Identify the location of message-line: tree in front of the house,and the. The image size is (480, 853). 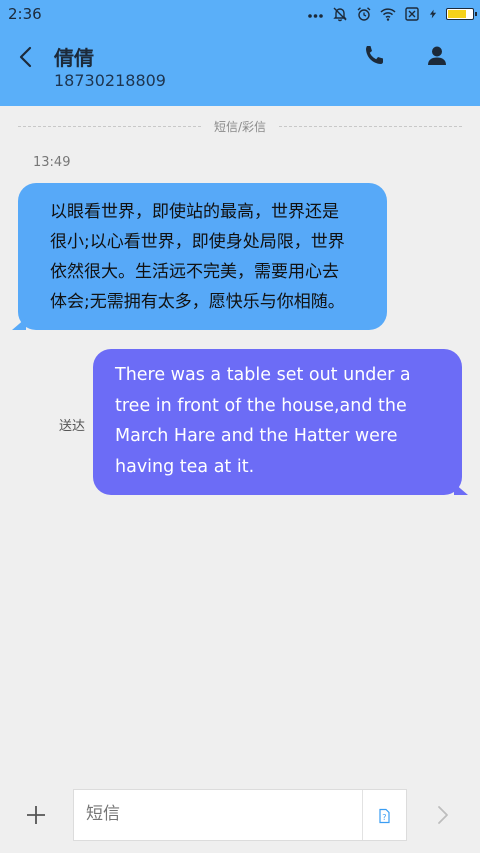
(261, 405).